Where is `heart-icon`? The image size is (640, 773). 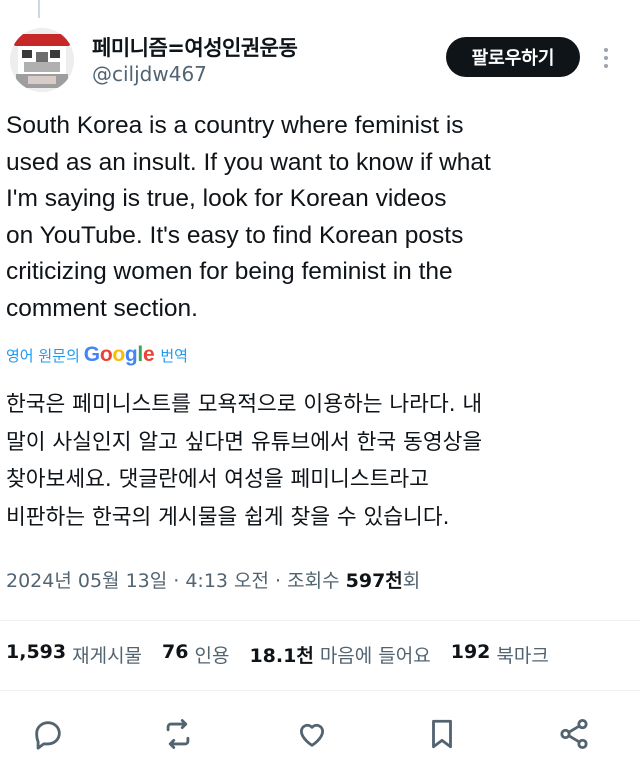
heart-icon is located at coordinates (312, 735).